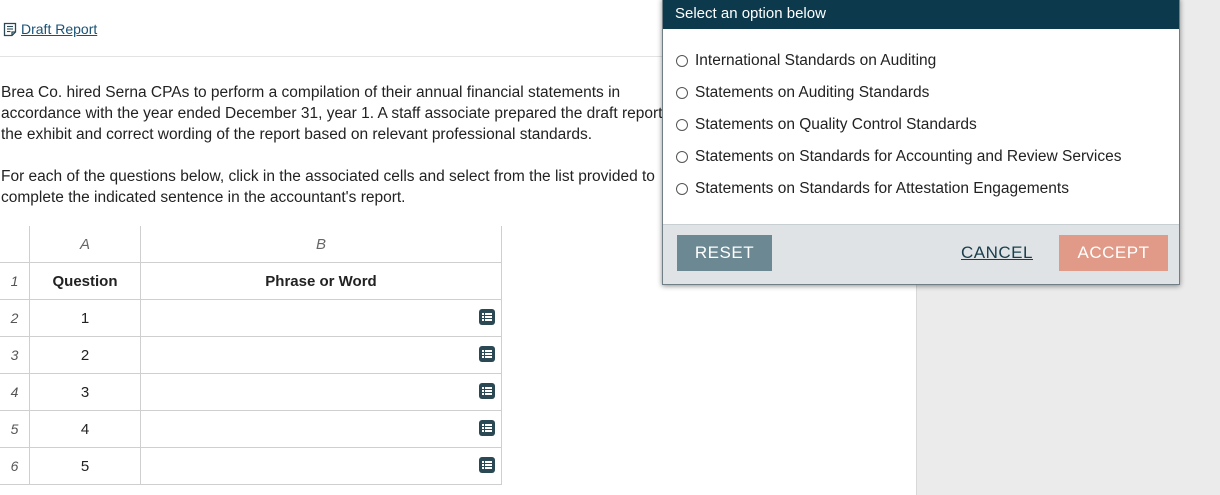  What do you see at coordinates (59, 29) in the screenshot?
I see `draft-report-label: Draft Report` at bounding box center [59, 29].